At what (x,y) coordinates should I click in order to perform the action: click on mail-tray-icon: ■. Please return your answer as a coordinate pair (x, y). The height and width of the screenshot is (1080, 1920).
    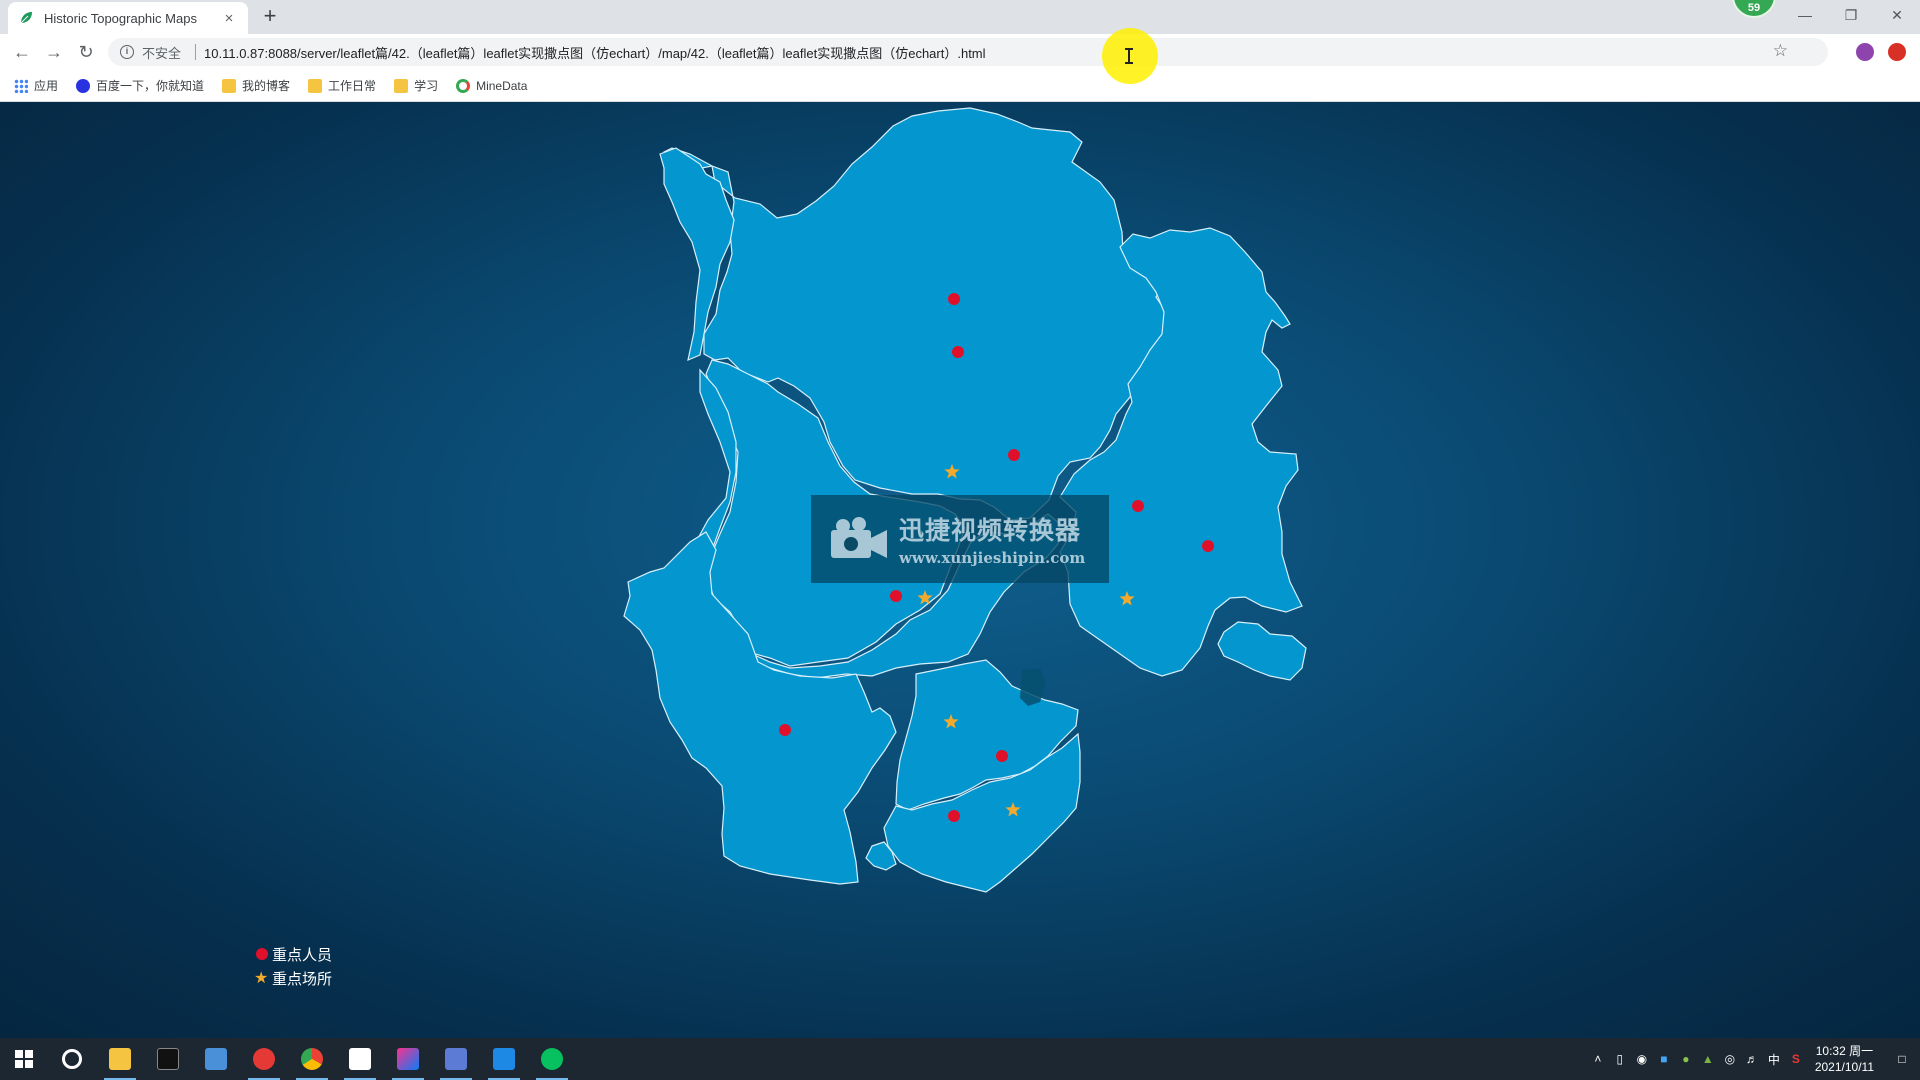
    Looking at the image, I should click on (1664, 1059).